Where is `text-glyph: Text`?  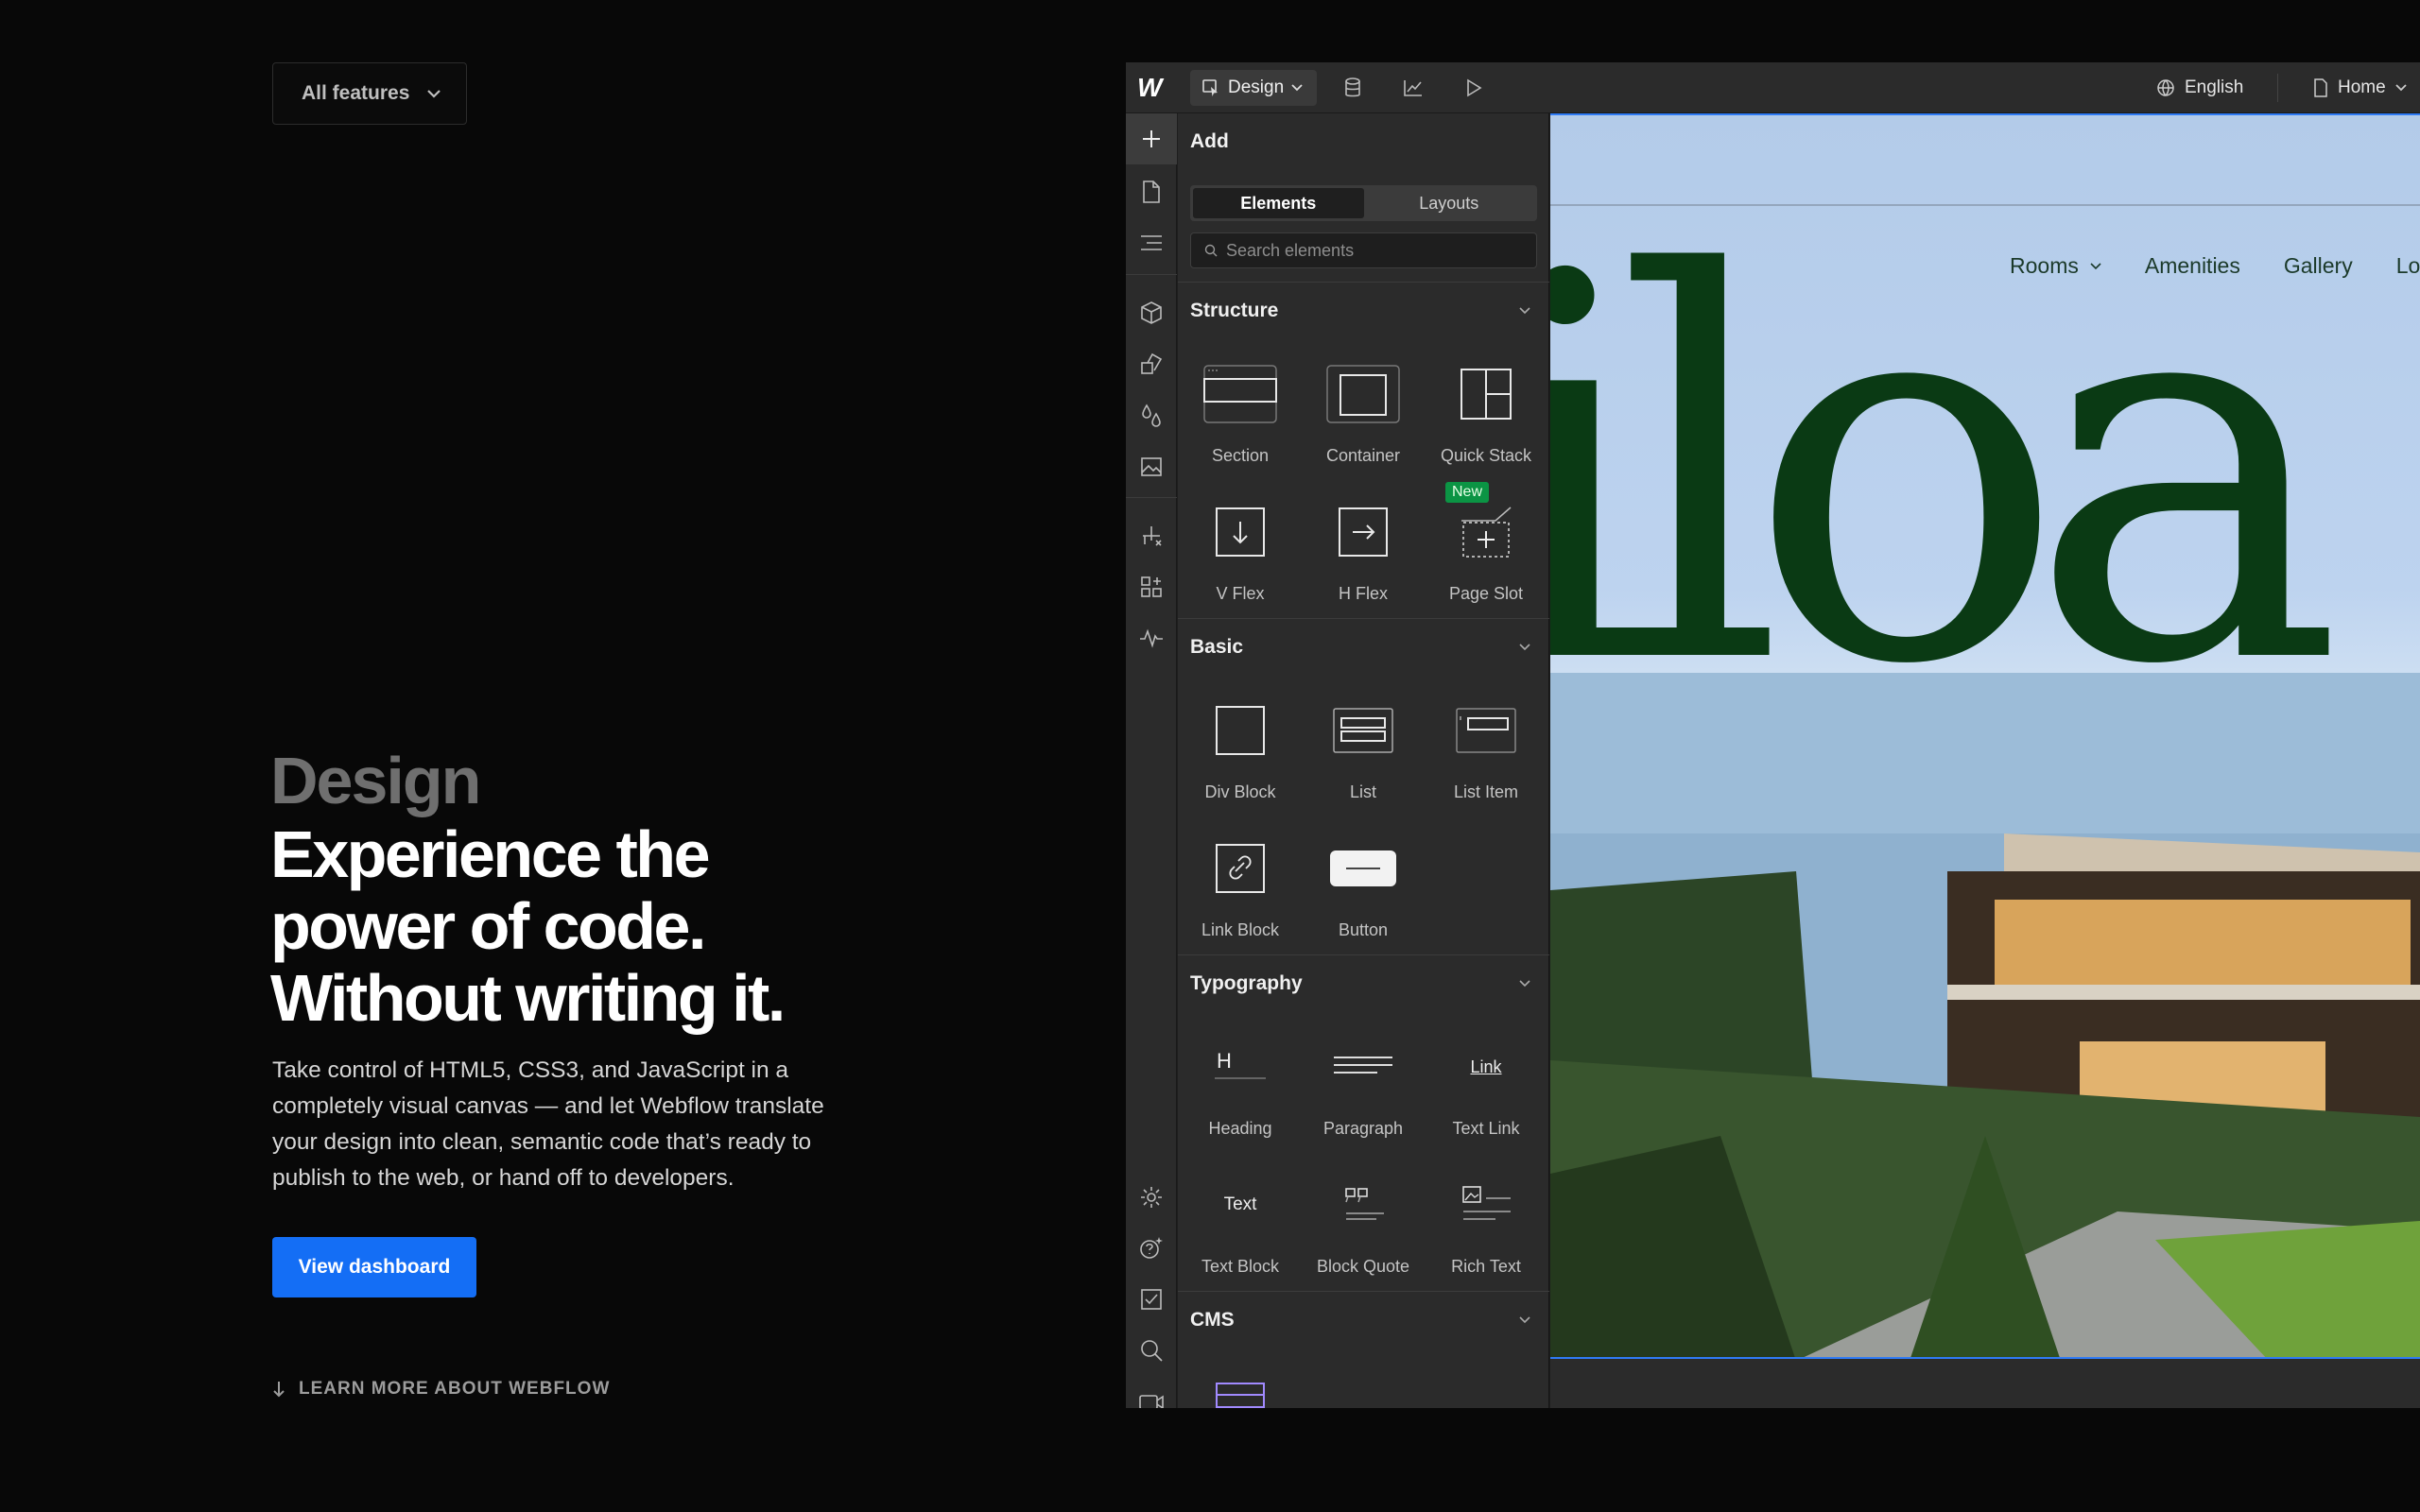
text-glyph: Text is located at coordinates (1240, 1204).